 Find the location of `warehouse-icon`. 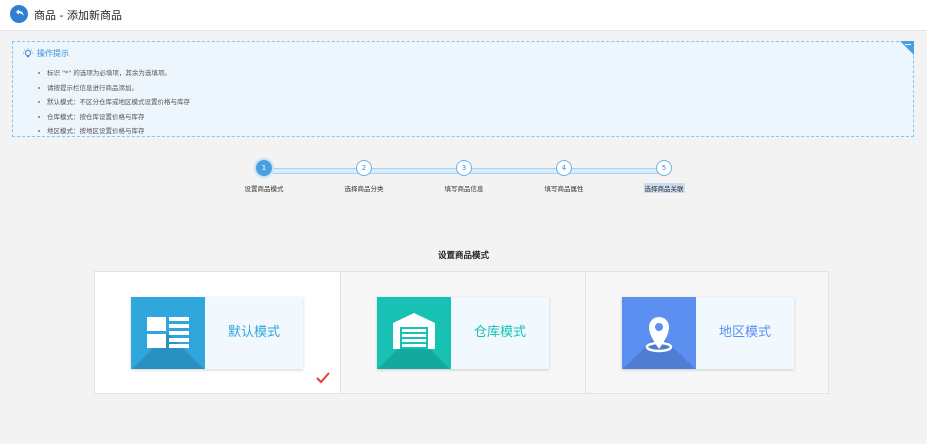

warehouse-icon is located at coordinates (414, 331).